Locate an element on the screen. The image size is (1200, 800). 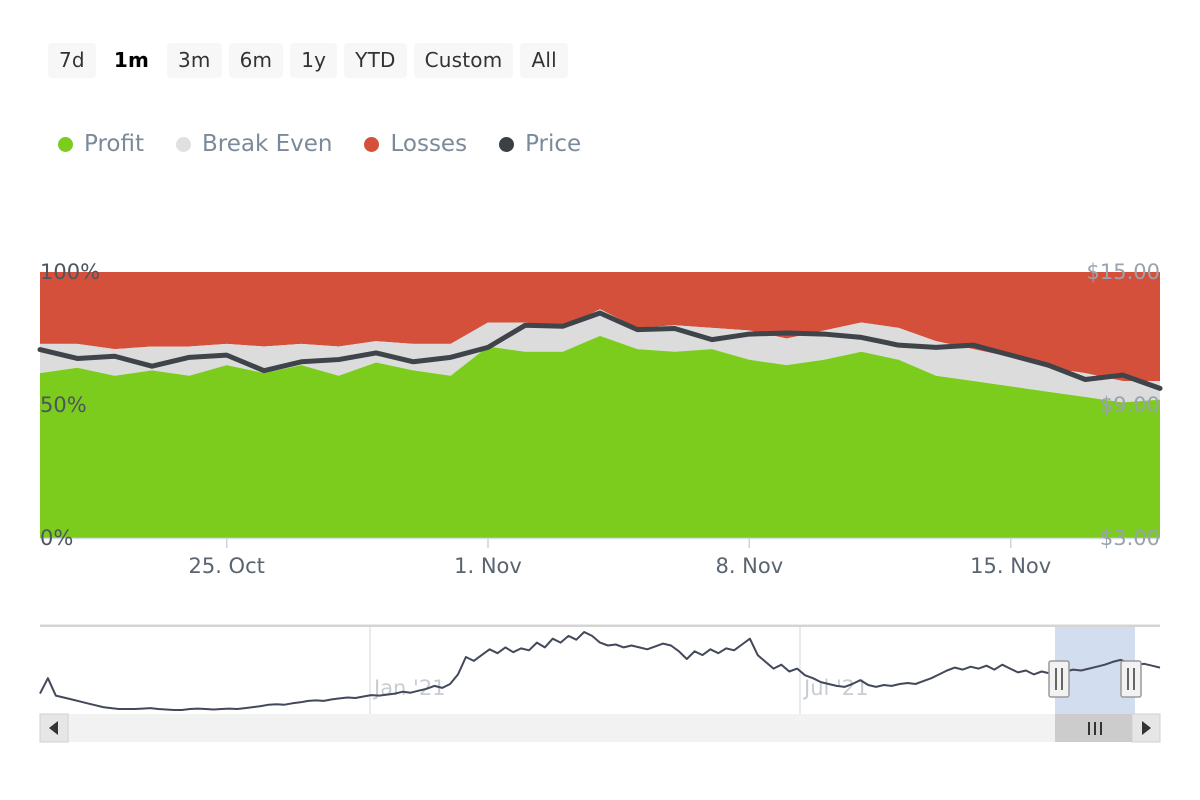
scrollbar-thumb is located at coordinates (1095, 728).